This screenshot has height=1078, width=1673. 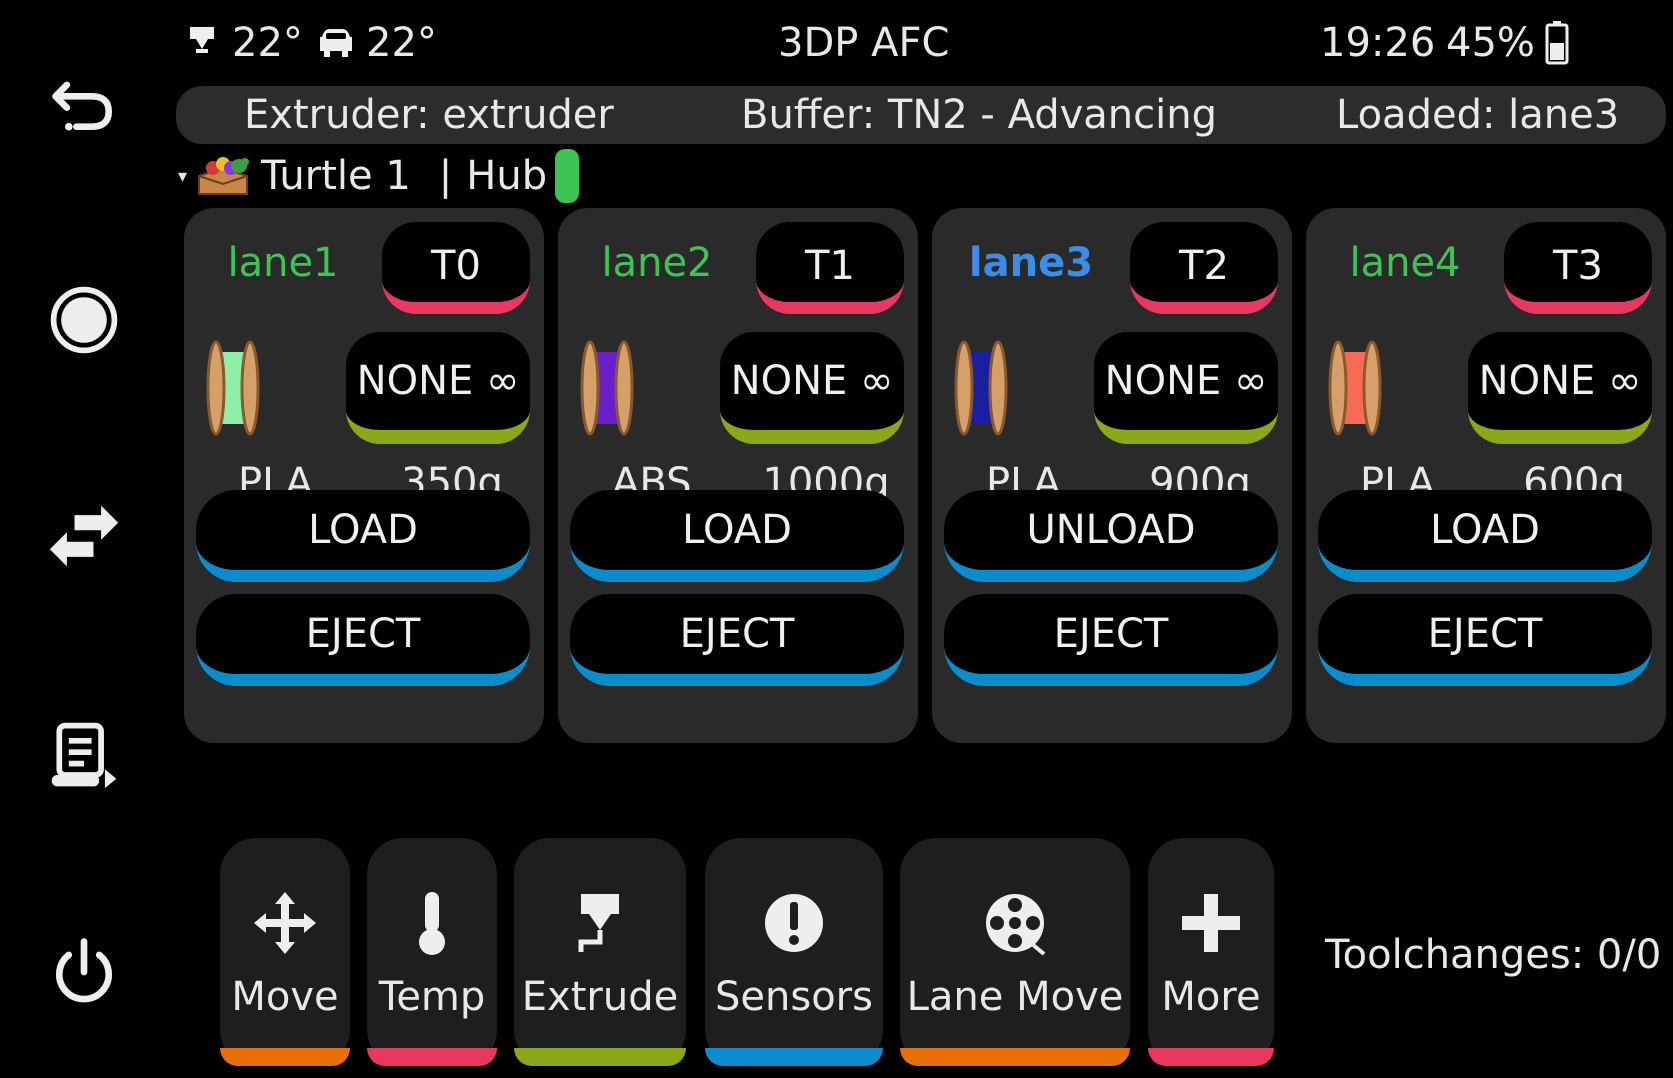 I want to click on more-button: More, so click(x=1211, y=952).